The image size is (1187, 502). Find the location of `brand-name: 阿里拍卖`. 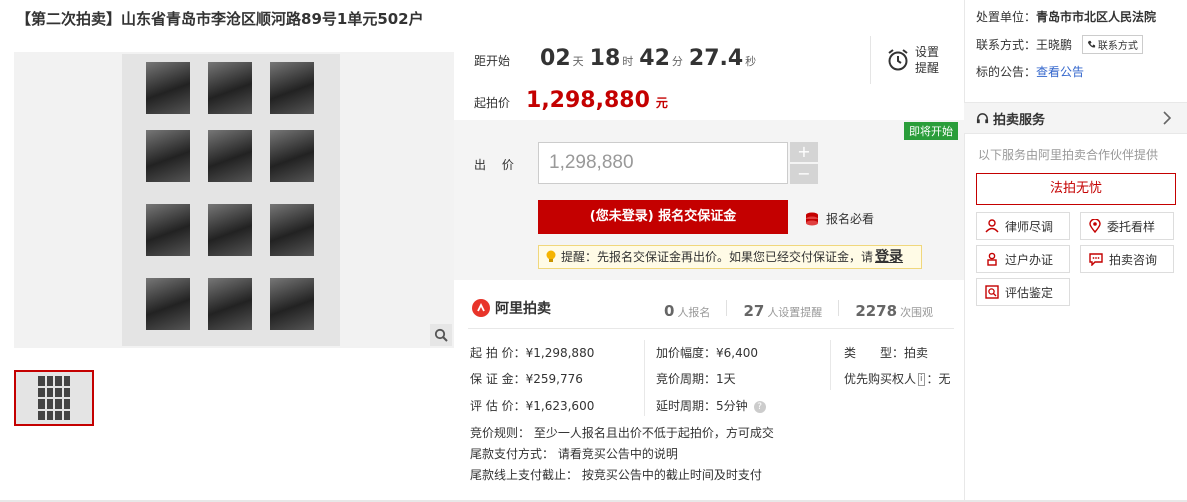

brand-name: 阿里拍卖 is located at coordinates (523, 309).